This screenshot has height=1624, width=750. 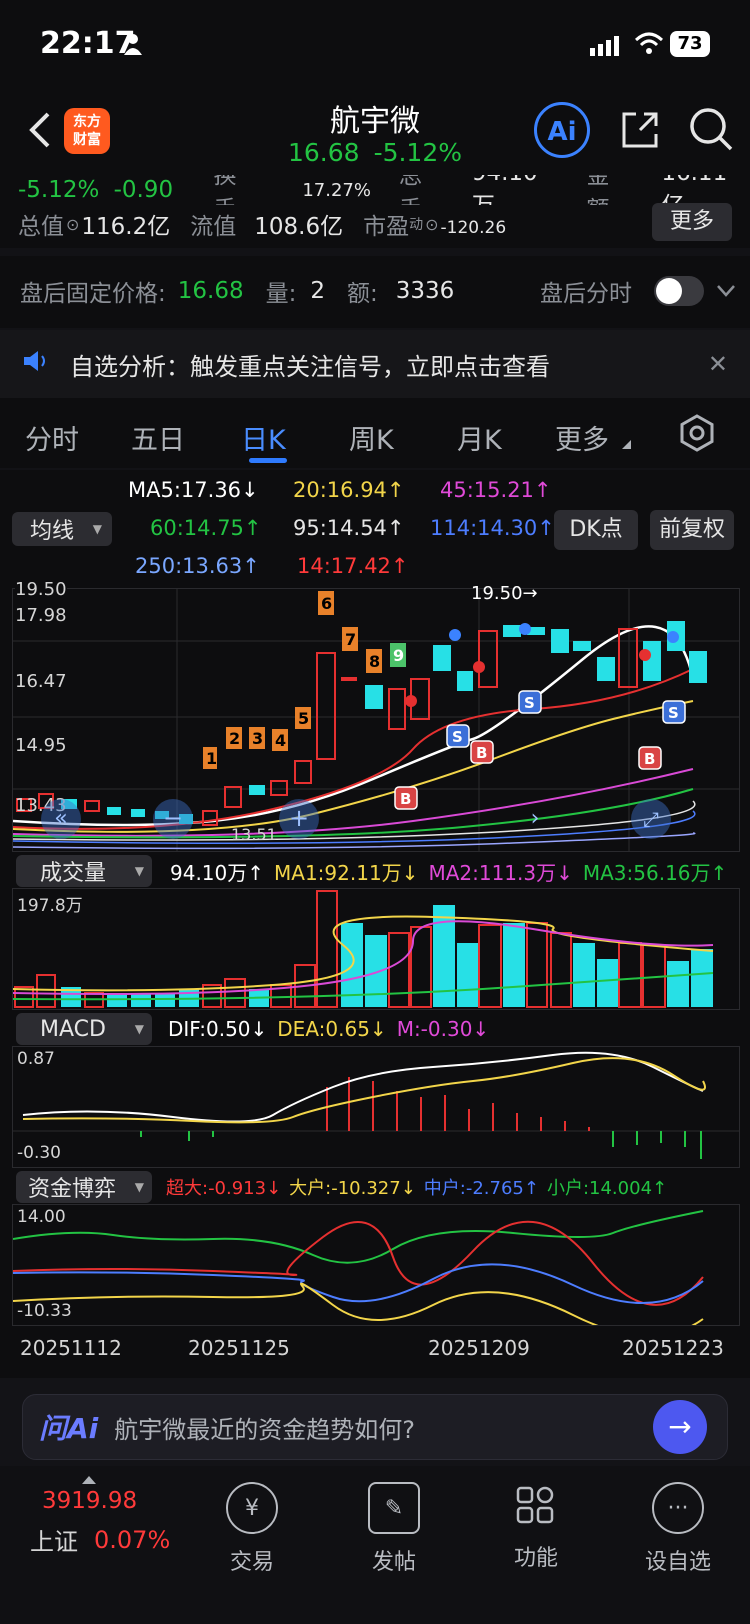 What do you see at coordinates (158, 437) in the screenshot?
I see `tab-5day: 五日` at bounding box center [158, 437].